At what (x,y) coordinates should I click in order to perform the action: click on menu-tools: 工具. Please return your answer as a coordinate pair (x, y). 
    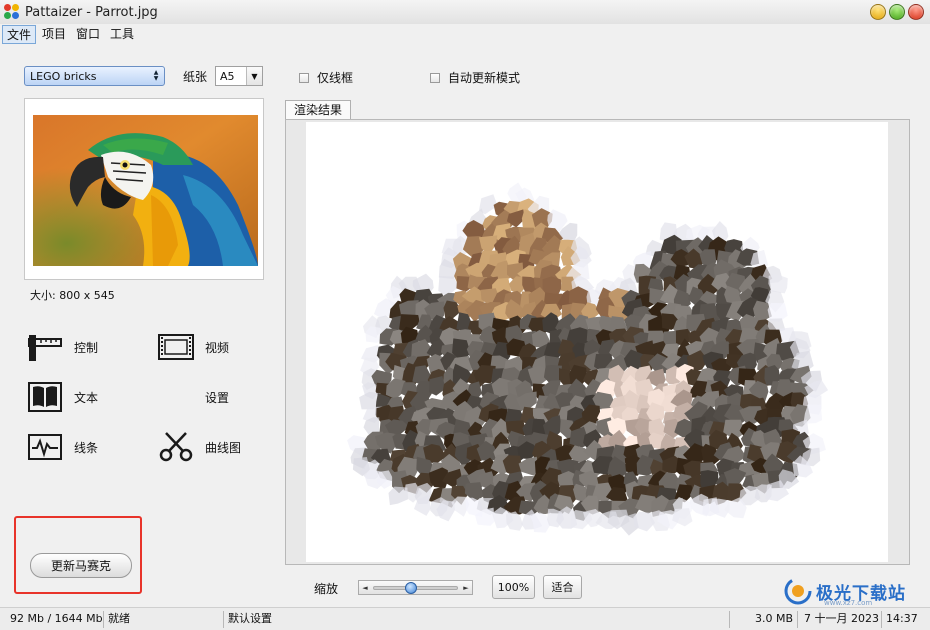
    Looking at the image, I should click on (122, 34).